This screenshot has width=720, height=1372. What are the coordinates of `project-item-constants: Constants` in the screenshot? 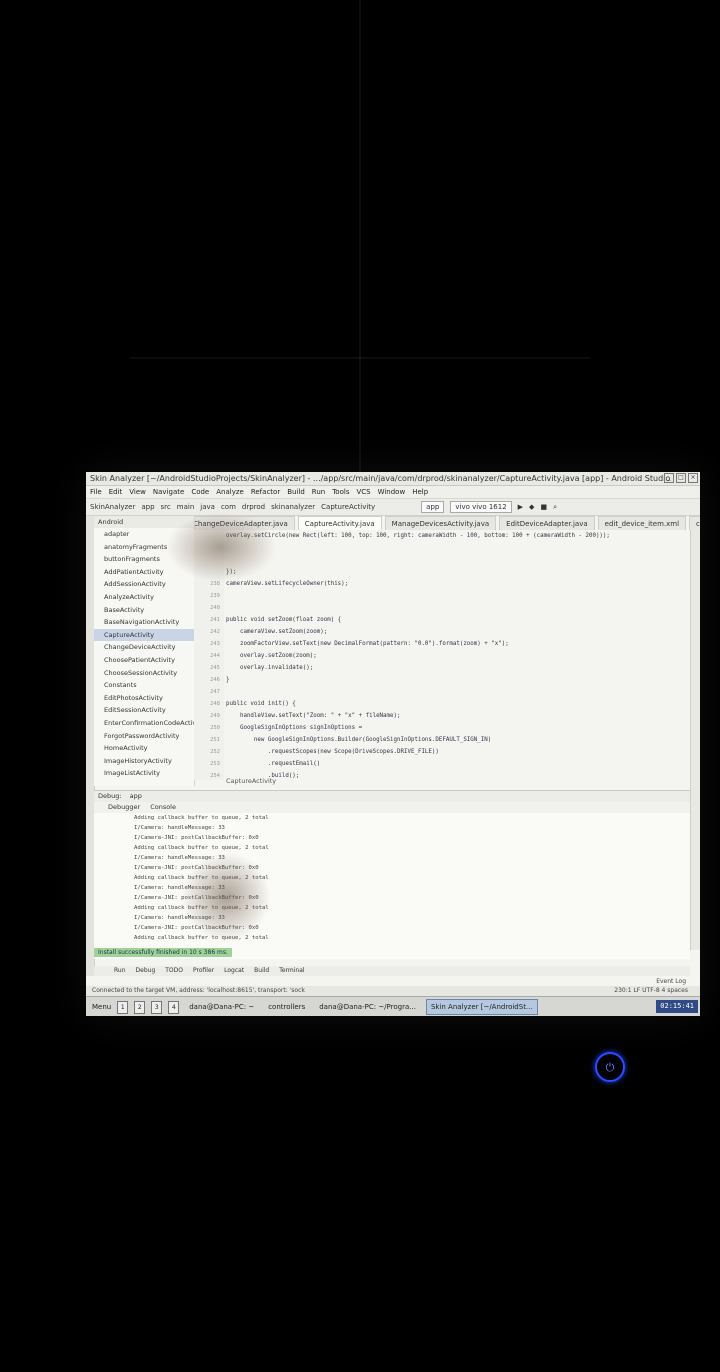 It's located at (144, 685).